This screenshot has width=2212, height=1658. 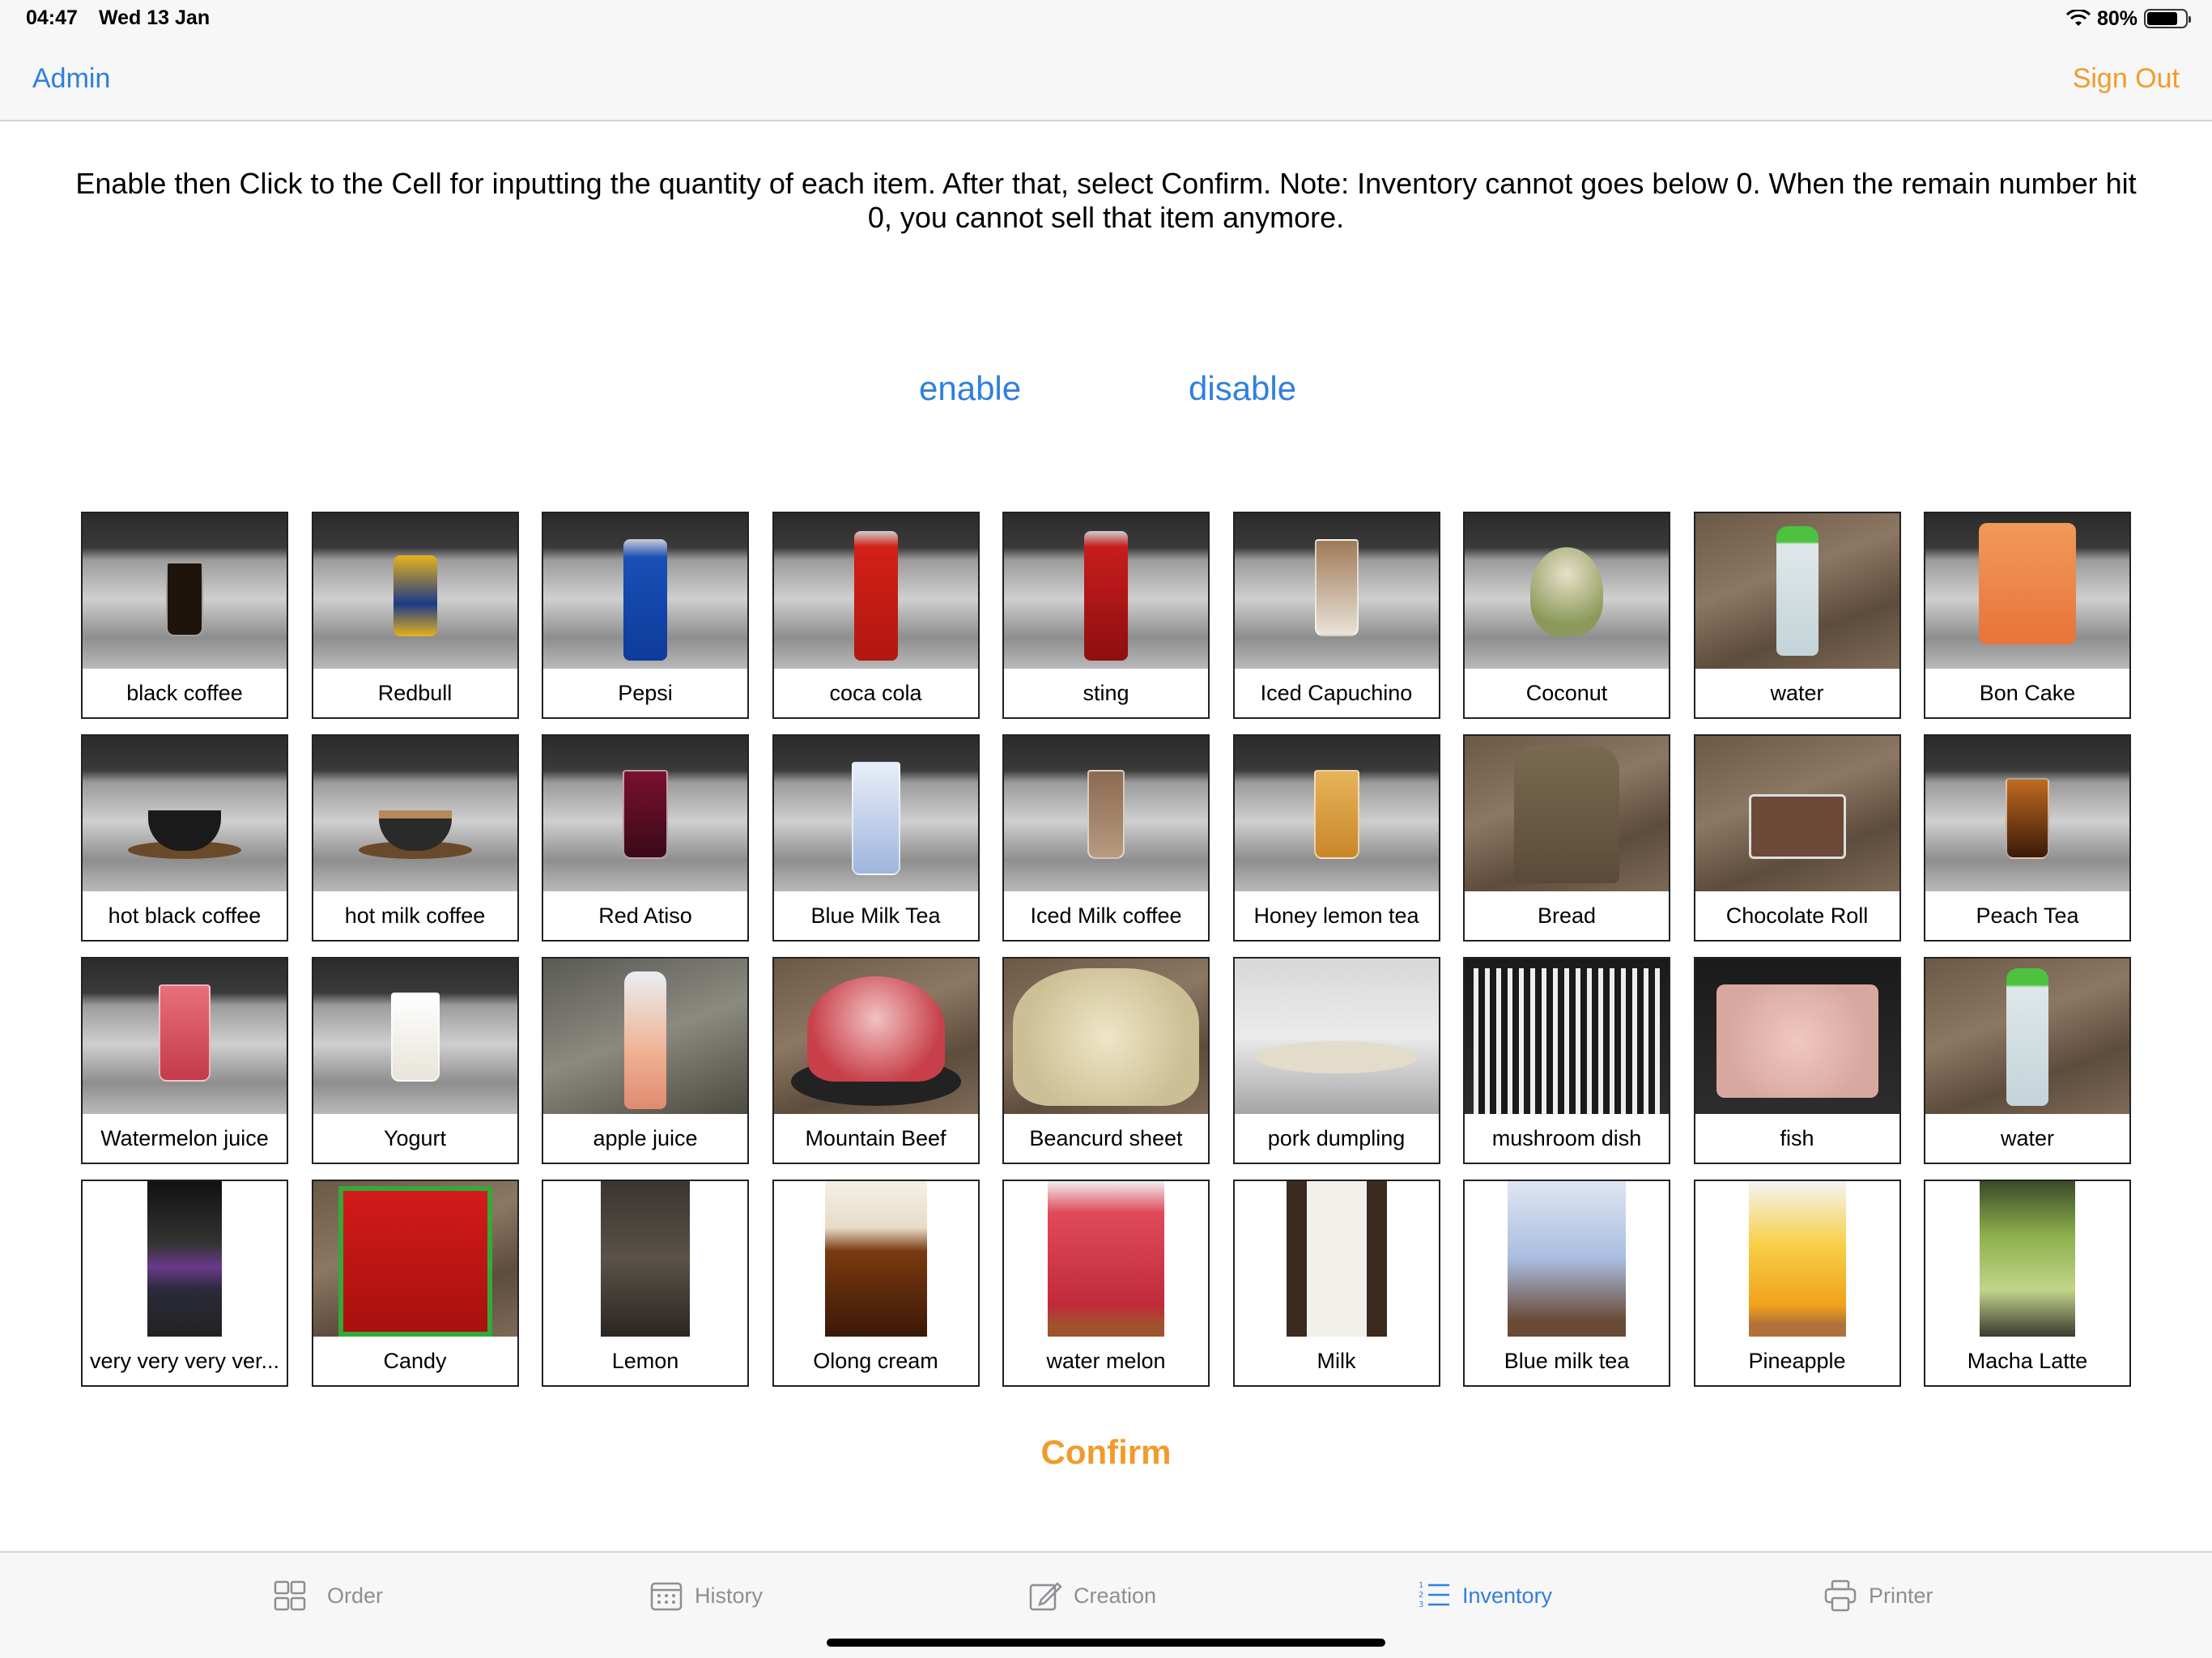 I want to click on inventory-cell: Chocolate Roll, so click(x=1797, y=838).